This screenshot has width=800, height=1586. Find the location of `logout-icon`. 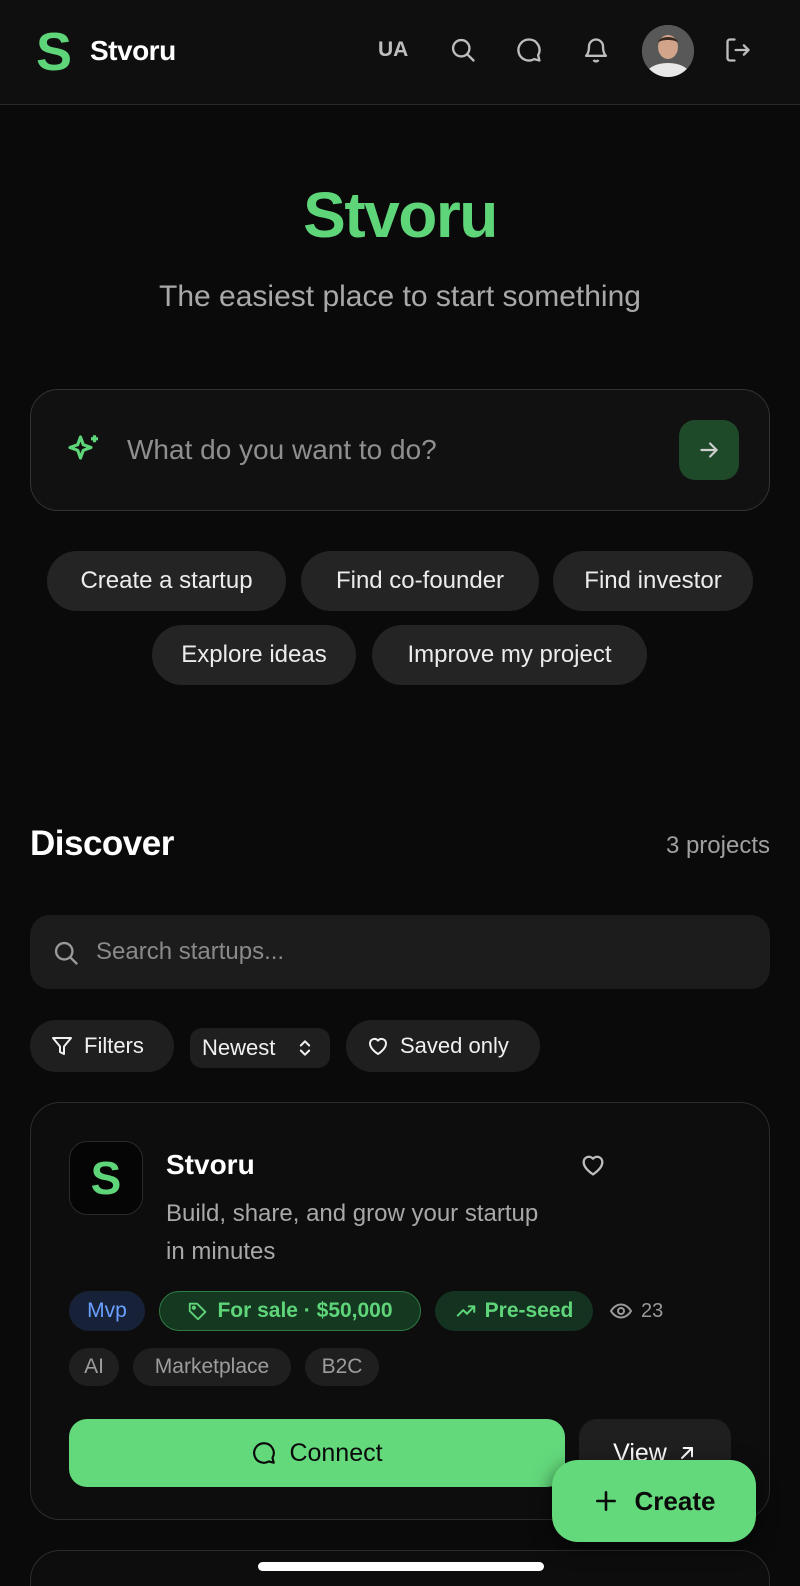

logout-icon is located at coordinates (738, 50).